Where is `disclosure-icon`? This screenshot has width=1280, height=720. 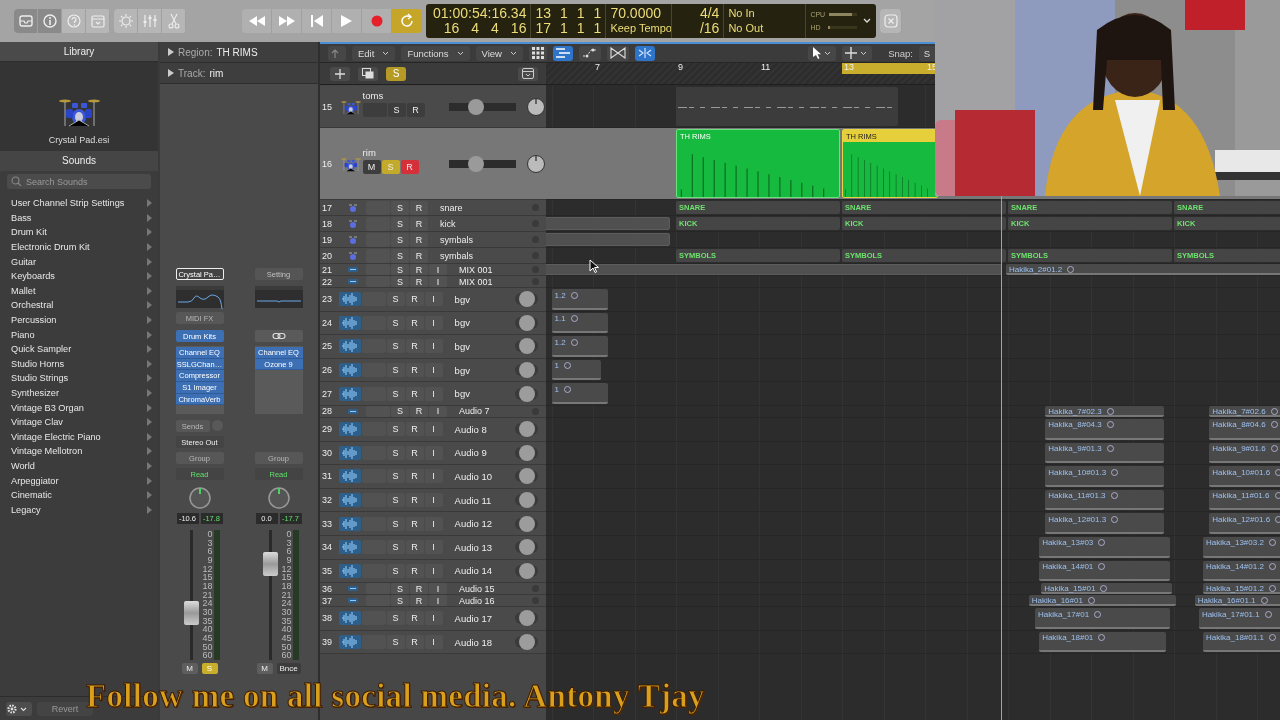
disclosure-icon is located at coordinates (171, 52).